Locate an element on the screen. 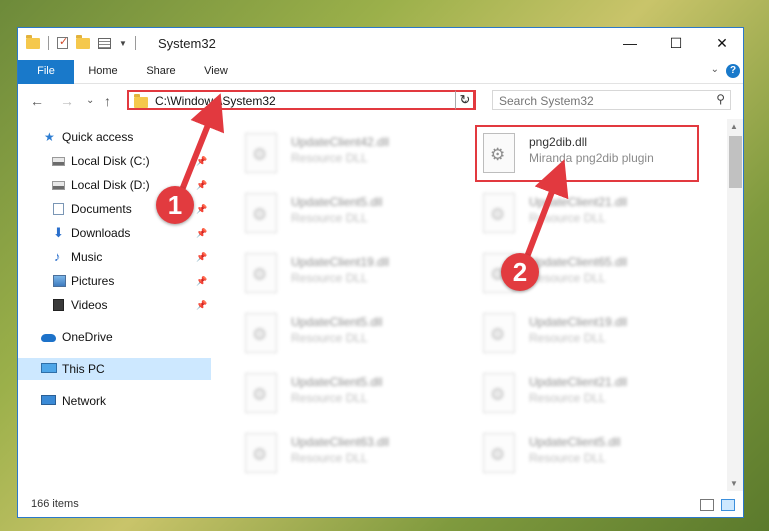  step-2-badge: 2 is located at coordinates (520, 272).